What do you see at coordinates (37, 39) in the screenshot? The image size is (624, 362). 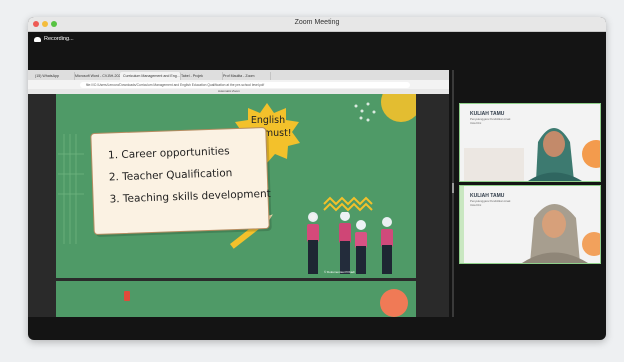 I see `cloud-icon` at bounding box center [37, 39].